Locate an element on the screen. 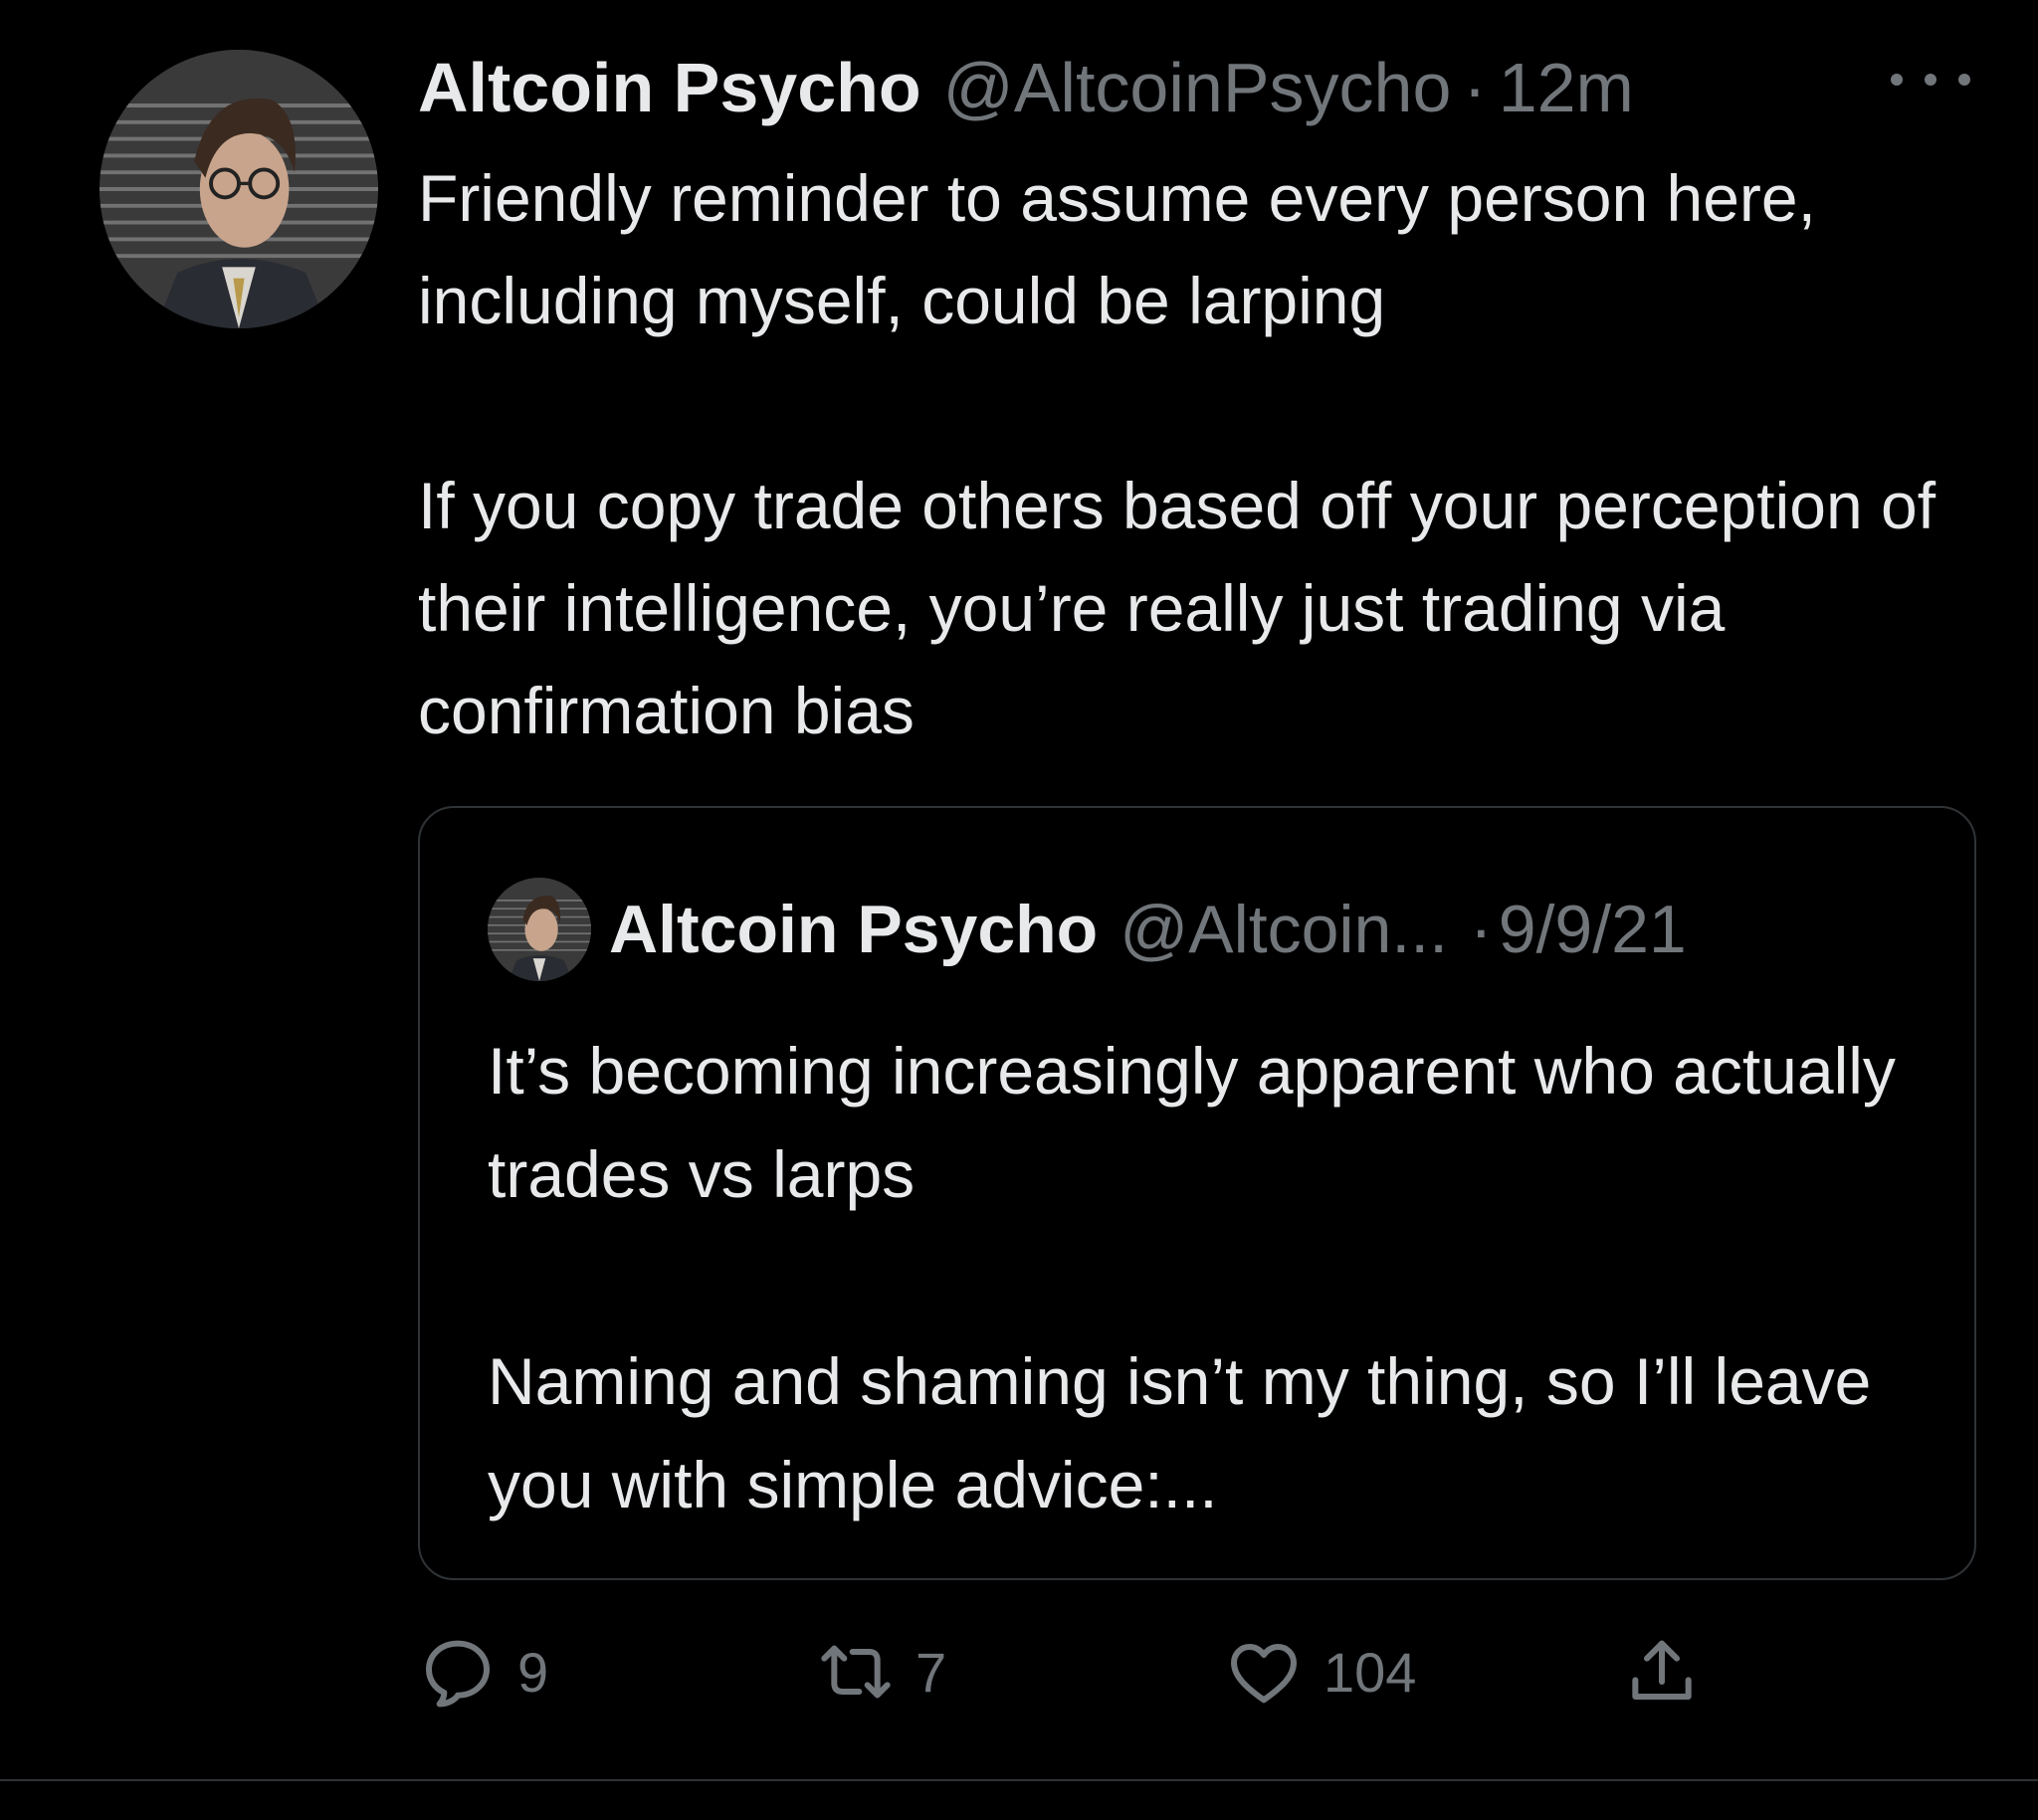 This screenshot has height=1820, width=2038. quoted-tweet-header: Altcoin Psycho @Altcoin... · 9/9/21 is located at coordinates (1148, 929).